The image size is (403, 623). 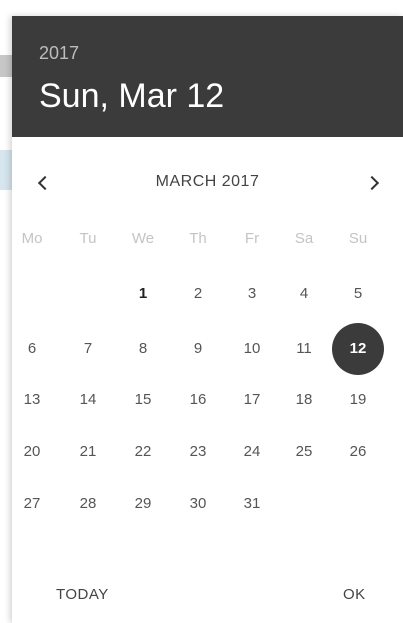 What do you see at coordinates (32, 452) in the screenshot?
I see `calendar-day: 20` at bounding box center [32, 452].